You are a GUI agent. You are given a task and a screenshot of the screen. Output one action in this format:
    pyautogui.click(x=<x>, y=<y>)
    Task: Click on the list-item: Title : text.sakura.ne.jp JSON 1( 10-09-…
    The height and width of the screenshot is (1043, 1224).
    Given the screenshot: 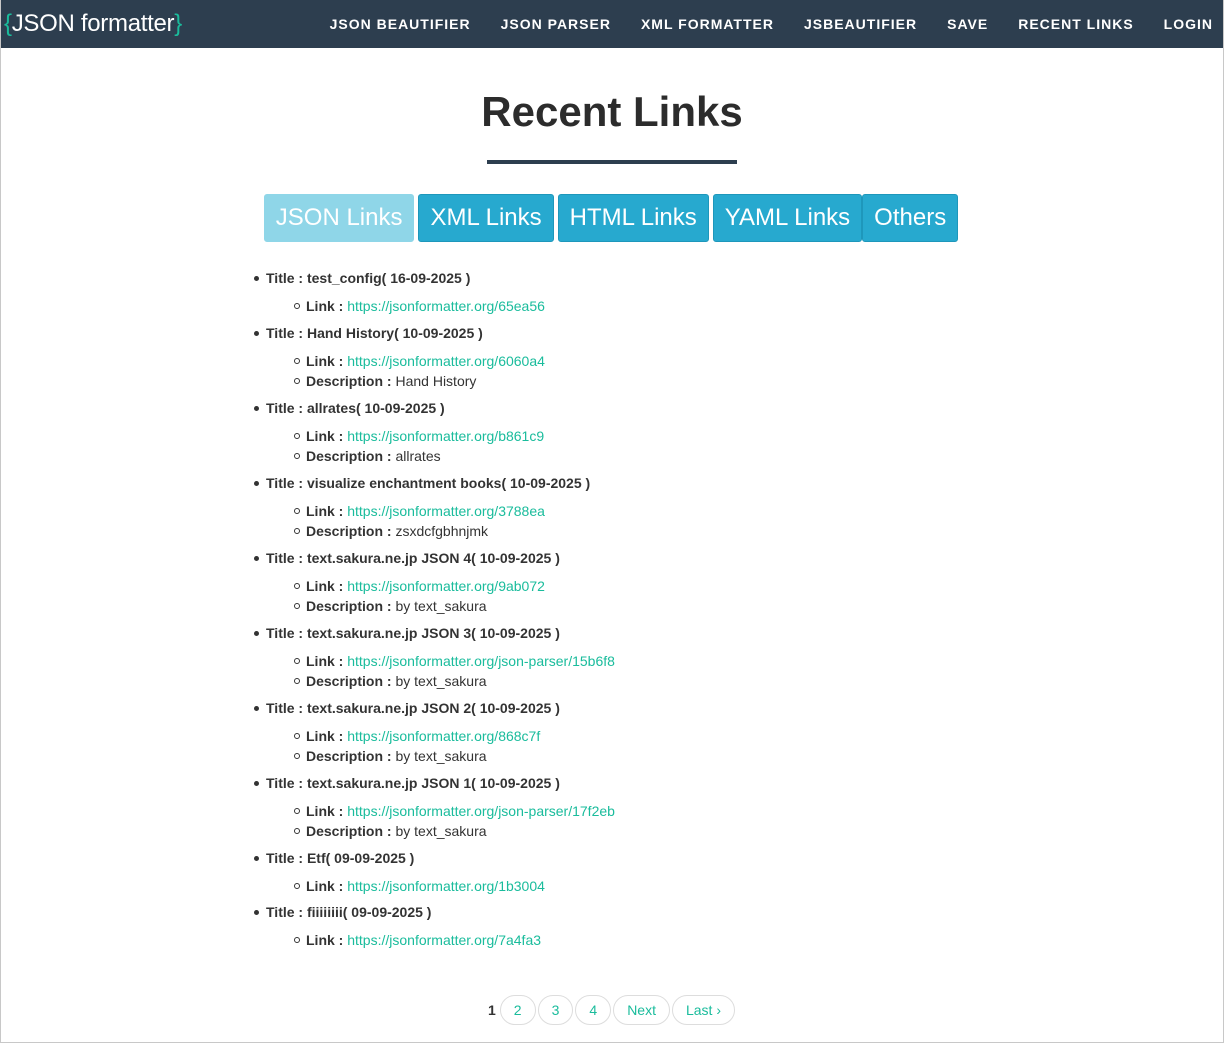 What is the action you would take?
    pyautogui.click(x=738, y=807)
    